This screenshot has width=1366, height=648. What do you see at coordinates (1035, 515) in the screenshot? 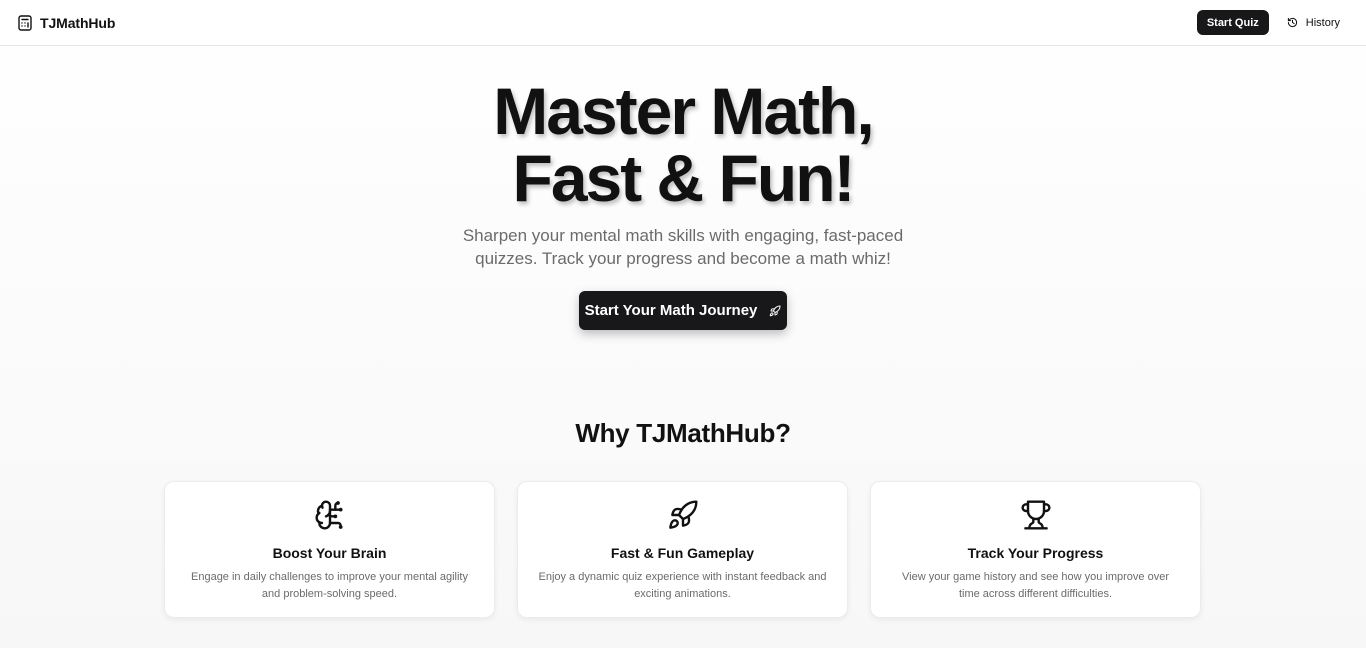
I see `trophy-icon` at bounding box center [1035, 515].